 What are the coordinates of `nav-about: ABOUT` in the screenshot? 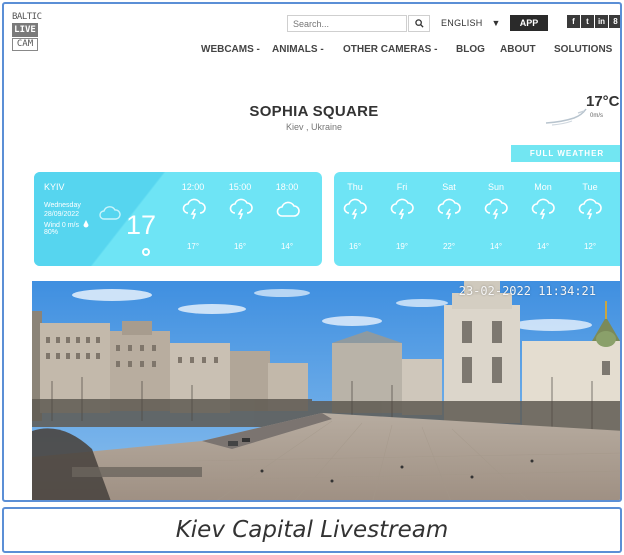 It's located at (518, 49).